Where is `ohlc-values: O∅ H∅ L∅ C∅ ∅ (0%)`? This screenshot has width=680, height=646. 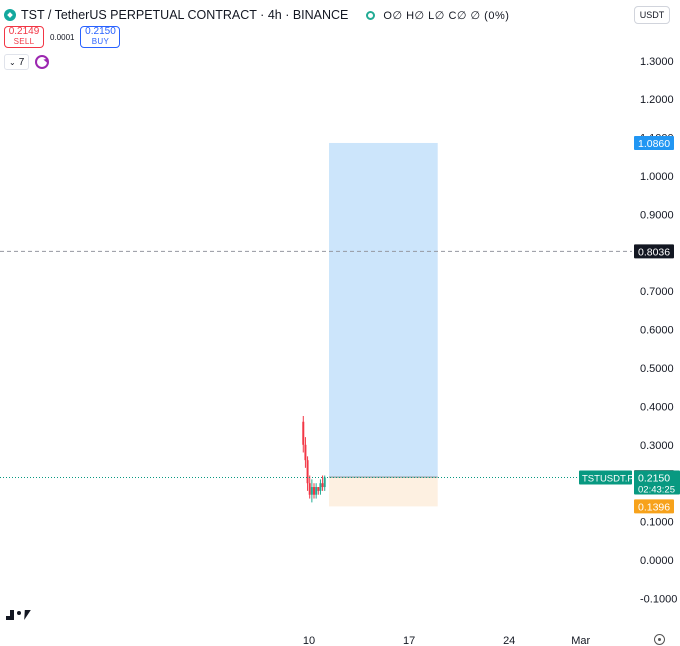 ohlc-values: O∅ H∅ L∅ C∅ ∅ (0%) is located at coordinates (446, 15).